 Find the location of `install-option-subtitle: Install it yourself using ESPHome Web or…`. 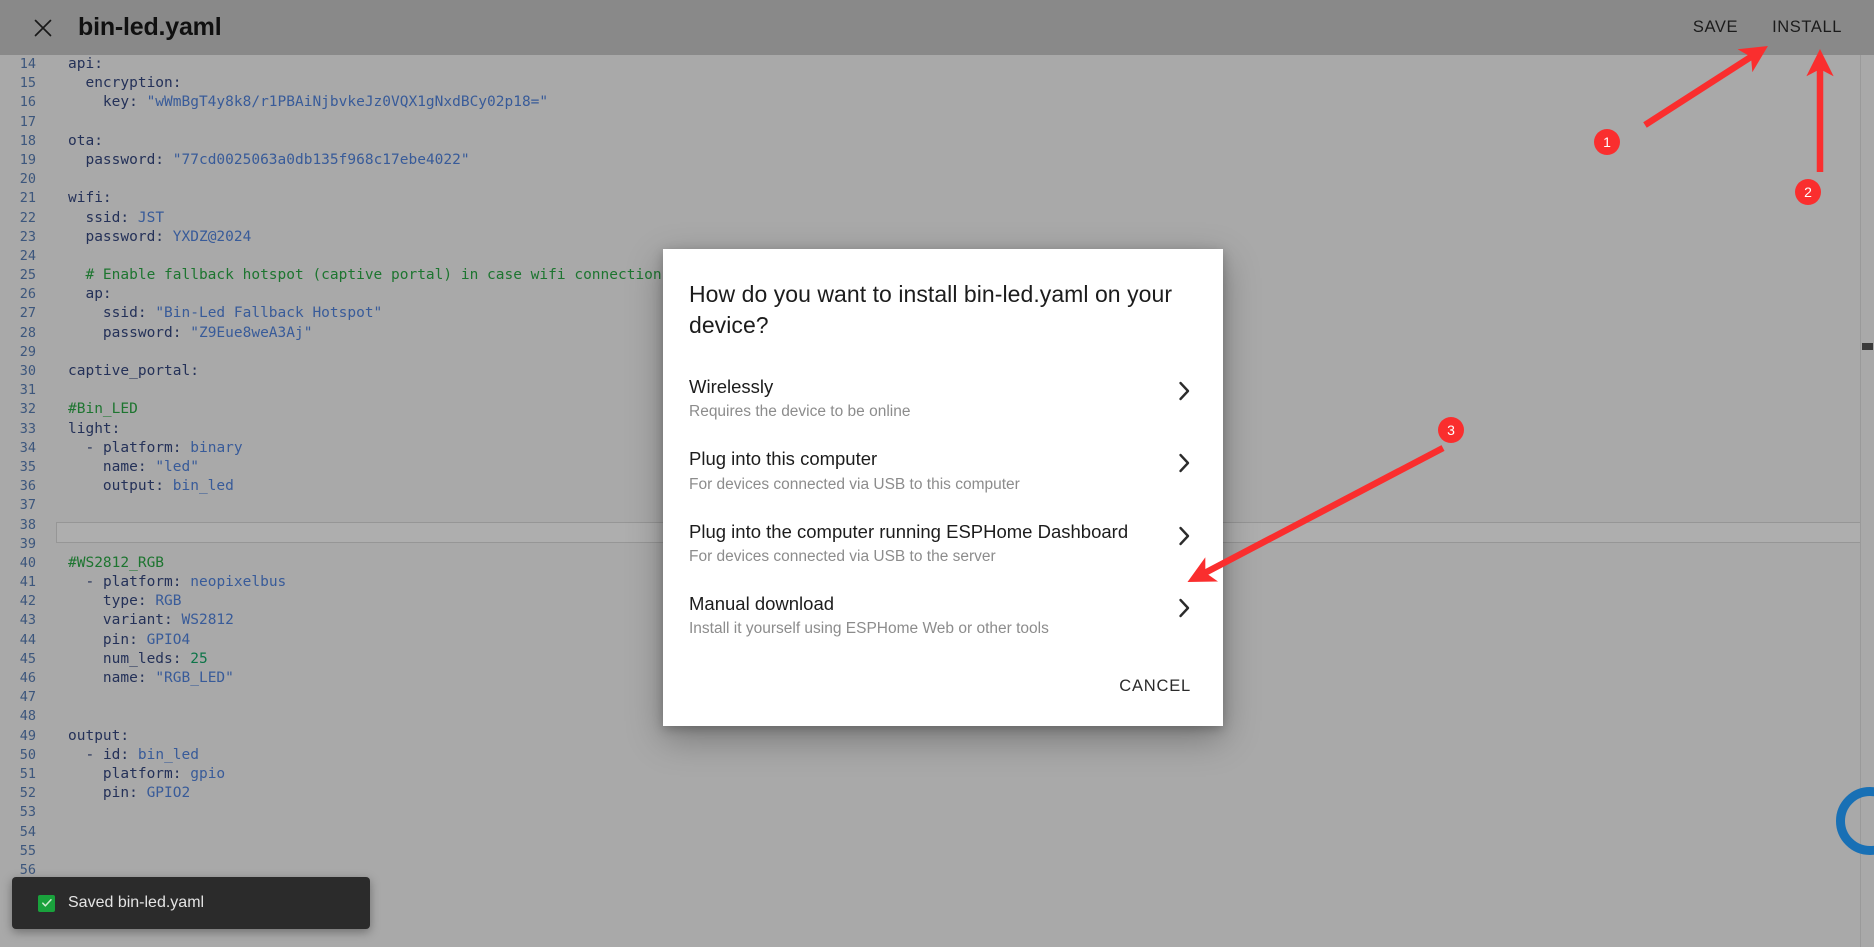

install-option-subtitle: Install it yourself using ESPHome Web or… is located at coordinates (869, 629).